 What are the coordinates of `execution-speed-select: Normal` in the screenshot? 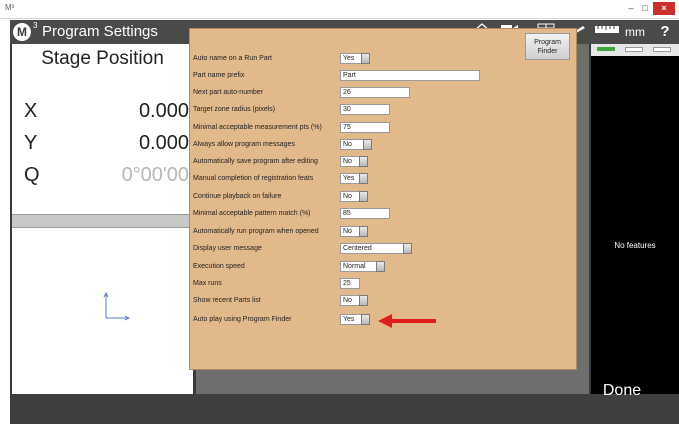 It's located at (363, 266).